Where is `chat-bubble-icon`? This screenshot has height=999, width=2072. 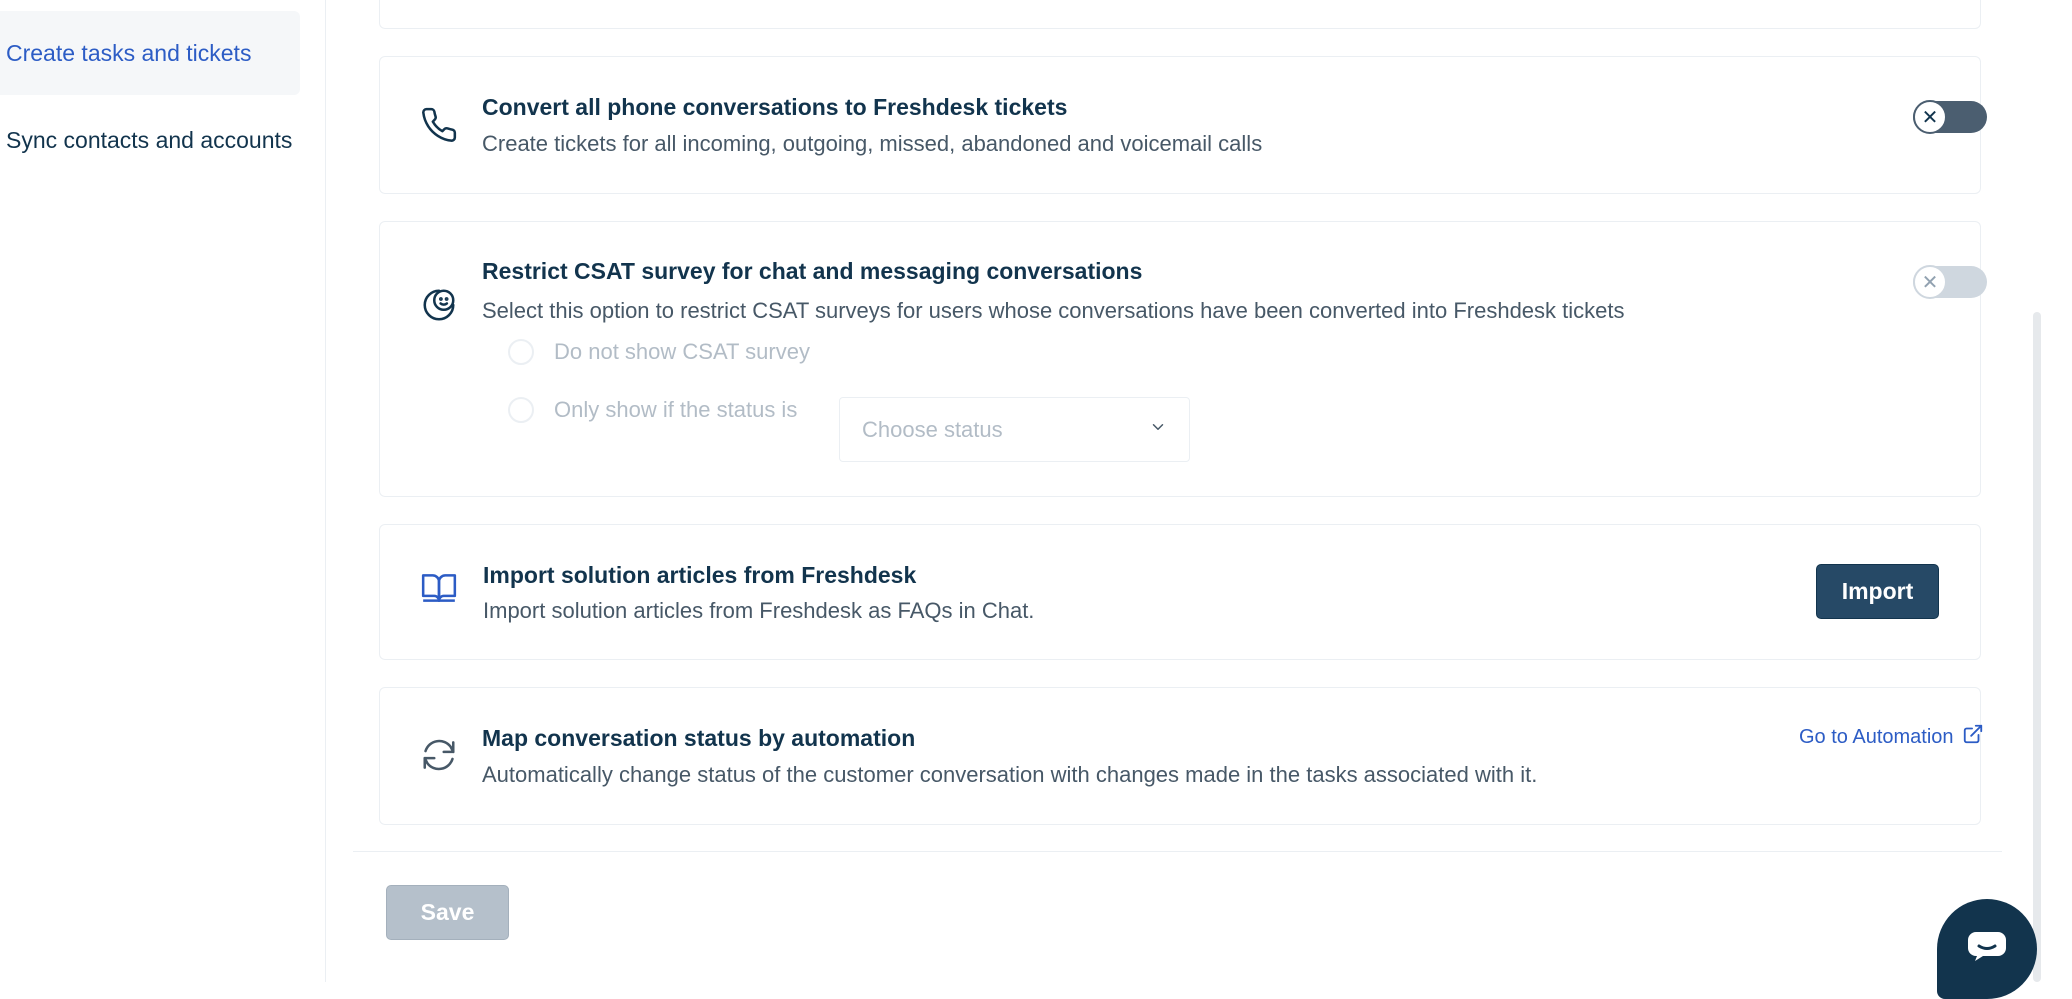
chat-bubble-icon is located at coordinates (1987, 948).